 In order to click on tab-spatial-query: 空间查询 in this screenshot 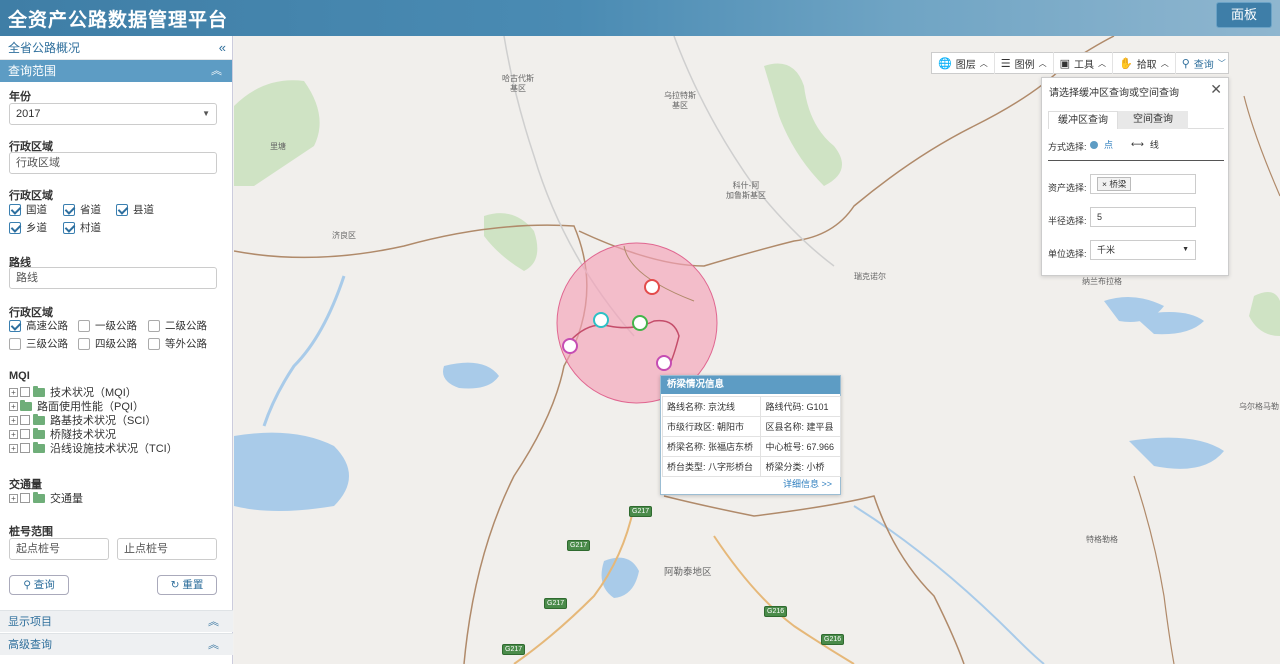, I will do `click(1153, 120)`.